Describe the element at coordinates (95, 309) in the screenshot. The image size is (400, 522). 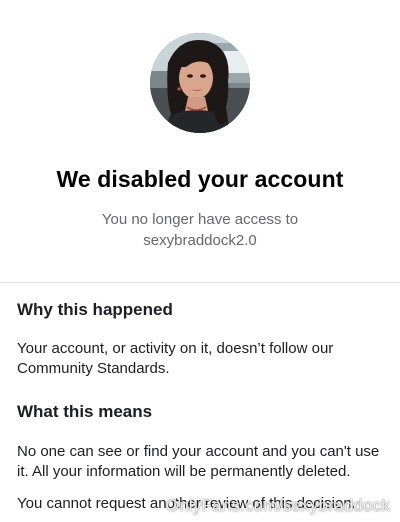
I see `why-heading: Why this happened` at that location.